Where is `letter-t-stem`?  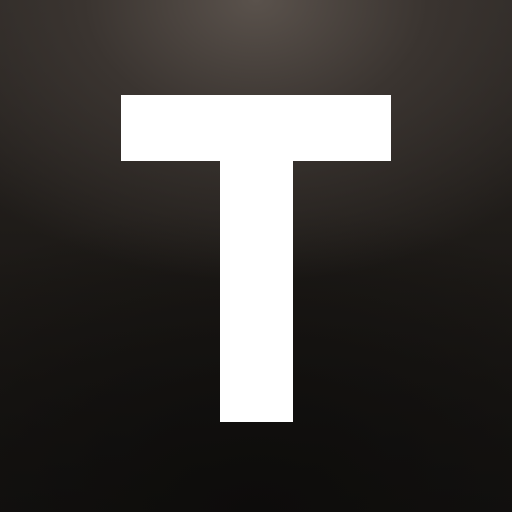
letter-t-stem is located at coordinates (256, 258).